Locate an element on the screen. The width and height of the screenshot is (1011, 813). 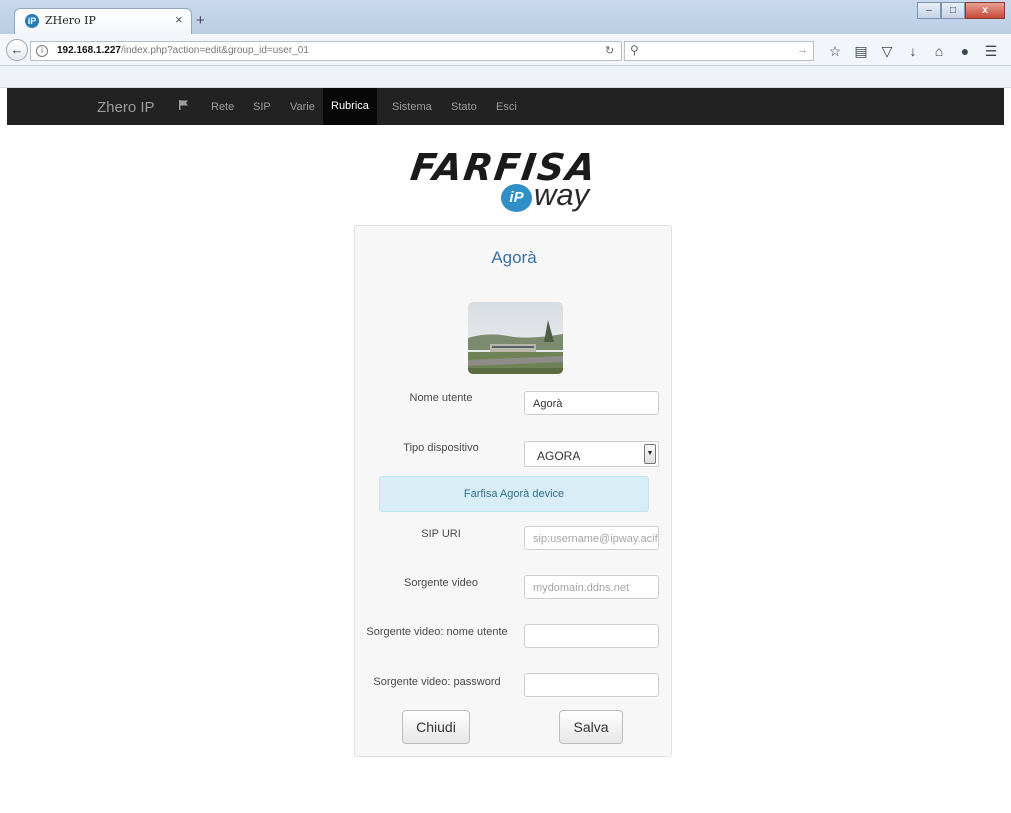
browser-tab: iP ZHero IP × is located at coordinates (103, 21).